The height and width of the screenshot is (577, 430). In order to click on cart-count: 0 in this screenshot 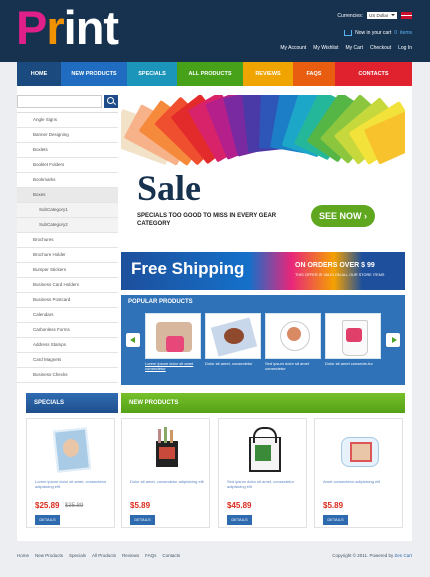, I will do `click(396, 33)`.